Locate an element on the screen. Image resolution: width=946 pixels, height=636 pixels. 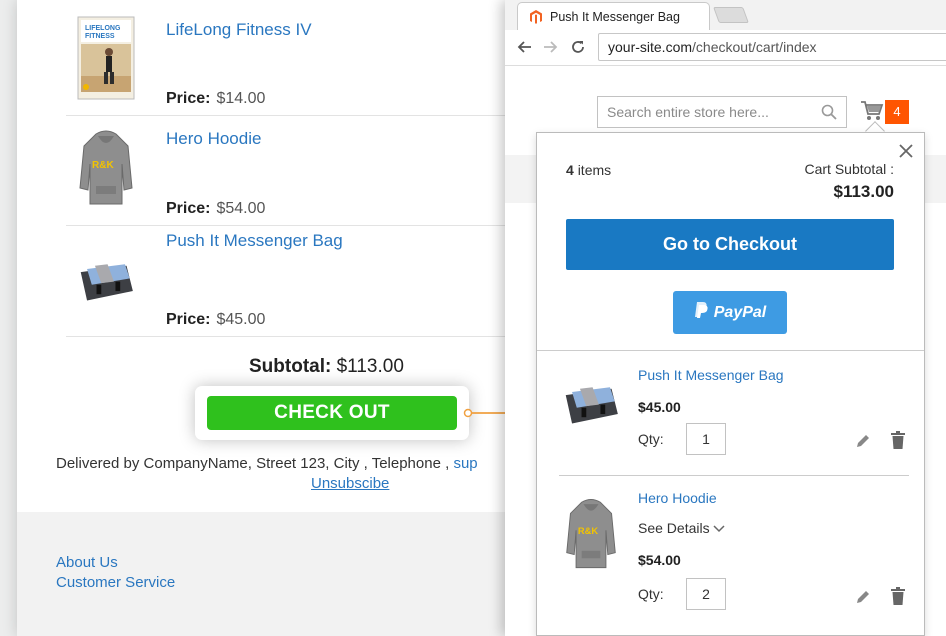
email-item-name-link: Push It Messenger Bag is located at coordinates (254, 241).